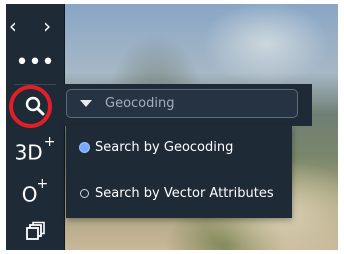 The height and width of the screenshot is (254, 344). I want to click on nav-arrows-button: ‹ ›, so click(35, 26).